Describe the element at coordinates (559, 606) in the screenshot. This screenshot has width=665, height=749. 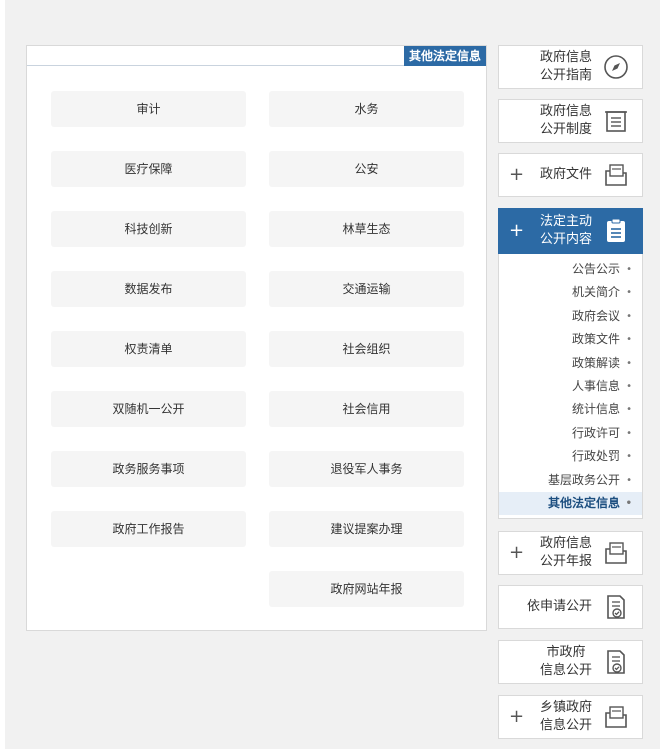
I see `nav-apply-disclosure-label: 依申请公开` at that location.